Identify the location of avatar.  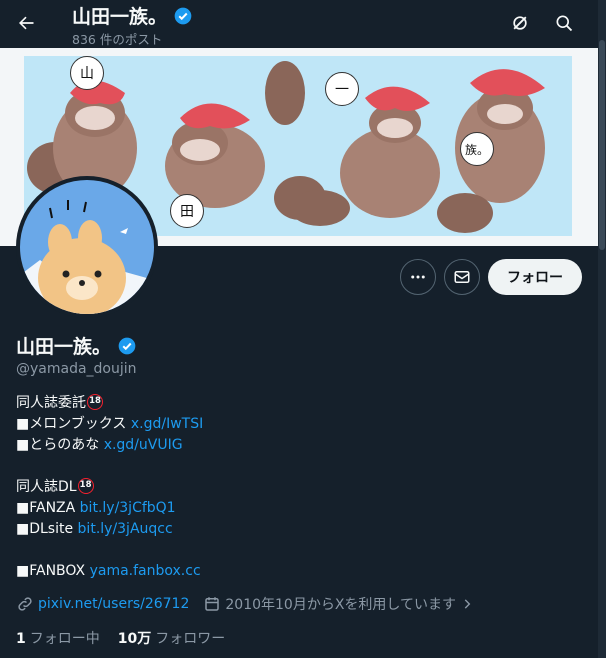
(87, 247).